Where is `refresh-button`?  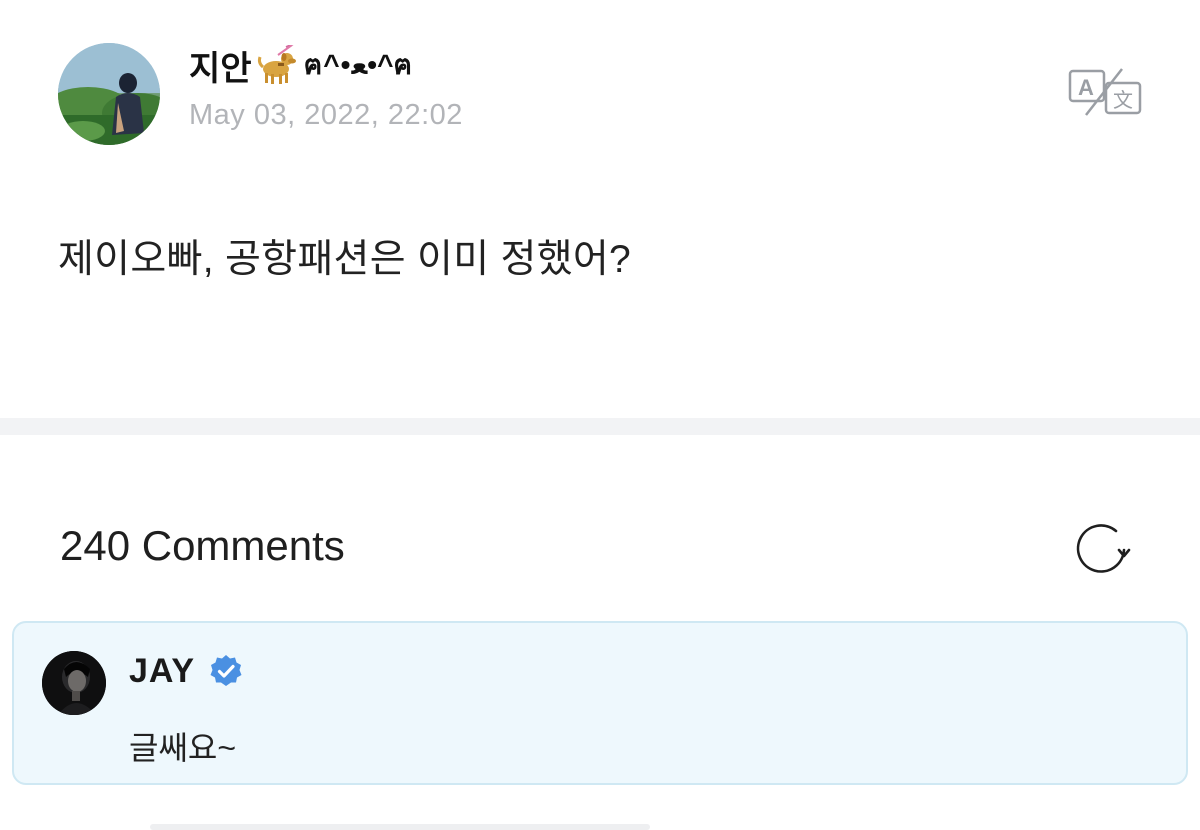 refresh-button is located at coordinates (1102, 548).